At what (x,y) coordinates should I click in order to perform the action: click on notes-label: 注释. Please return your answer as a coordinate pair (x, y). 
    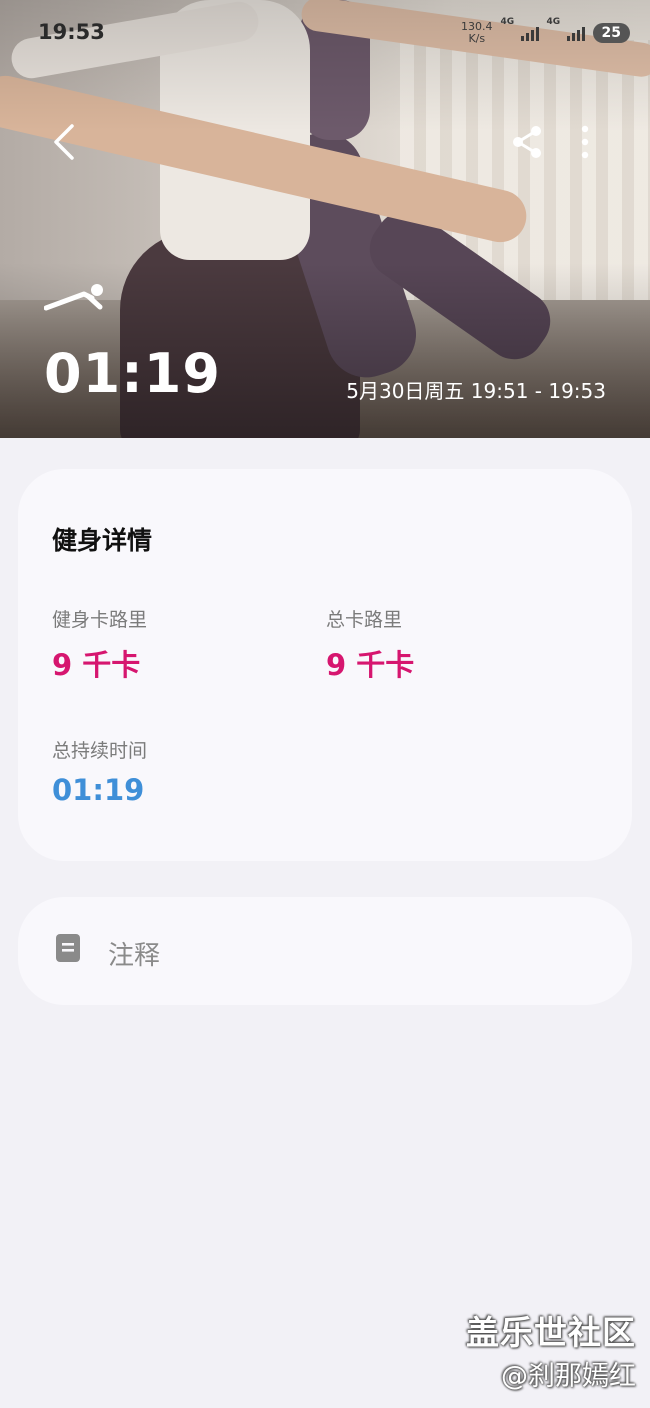
    Looking at the image, I should click on (134, 956).